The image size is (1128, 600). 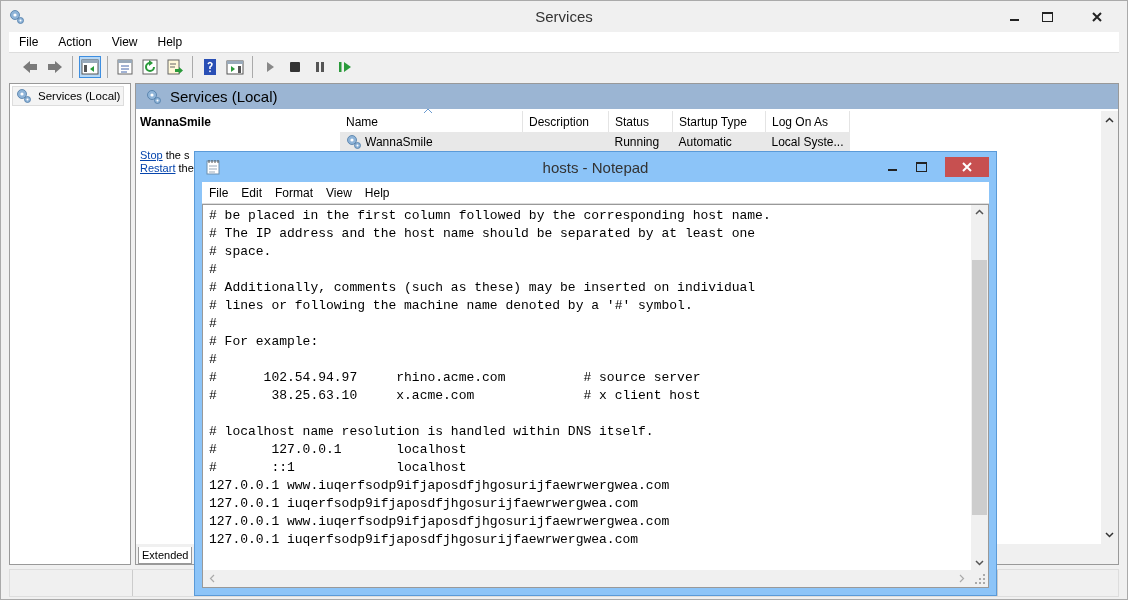 What do you see at coordinates (151, 155) in the screenshot?
I see `action-link: Stop` at bounding box center [151, 155].